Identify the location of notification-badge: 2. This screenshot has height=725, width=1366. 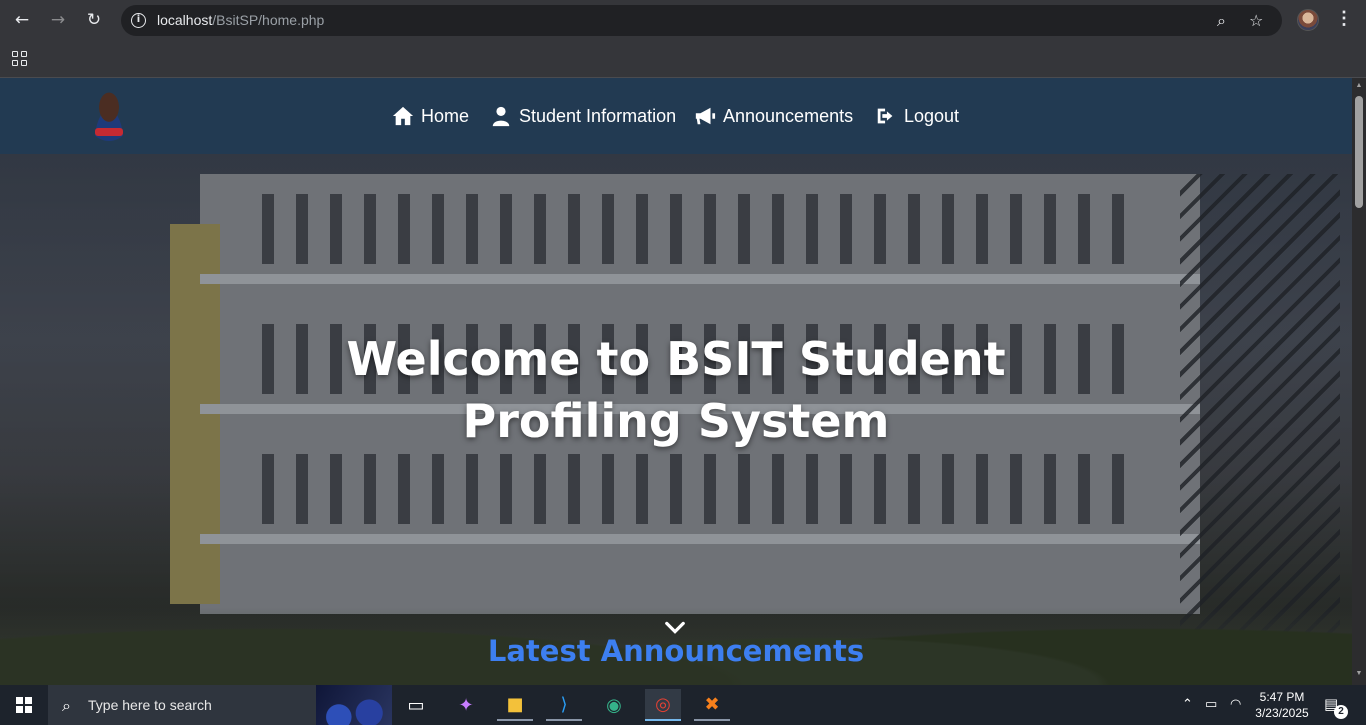
(1341, 712).